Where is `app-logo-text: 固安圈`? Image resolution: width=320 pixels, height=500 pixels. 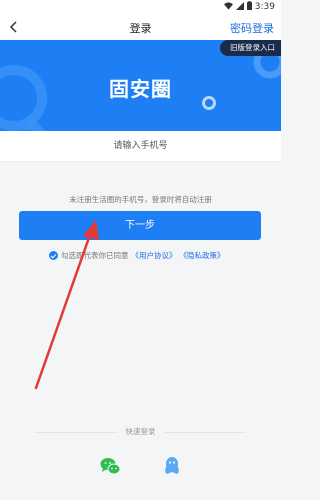
app-logo-text: 固安圈 is located at coordinates (140, 89).